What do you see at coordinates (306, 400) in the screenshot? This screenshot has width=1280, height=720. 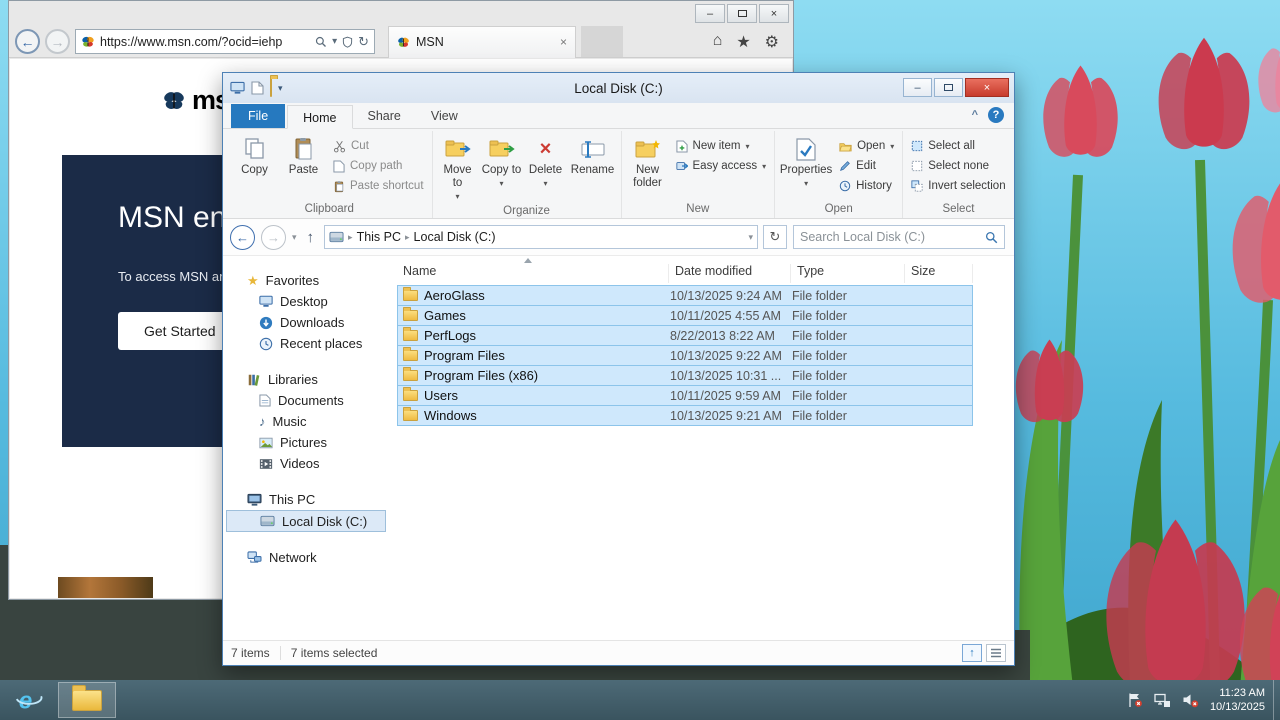 I see `sidebar-item-documents: Documents` at bounding box center [306, 400].